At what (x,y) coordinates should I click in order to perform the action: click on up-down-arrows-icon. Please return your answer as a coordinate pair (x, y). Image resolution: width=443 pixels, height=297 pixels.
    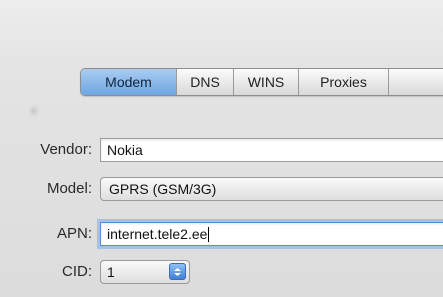
    Looking at the image, I should click on (177, 271).